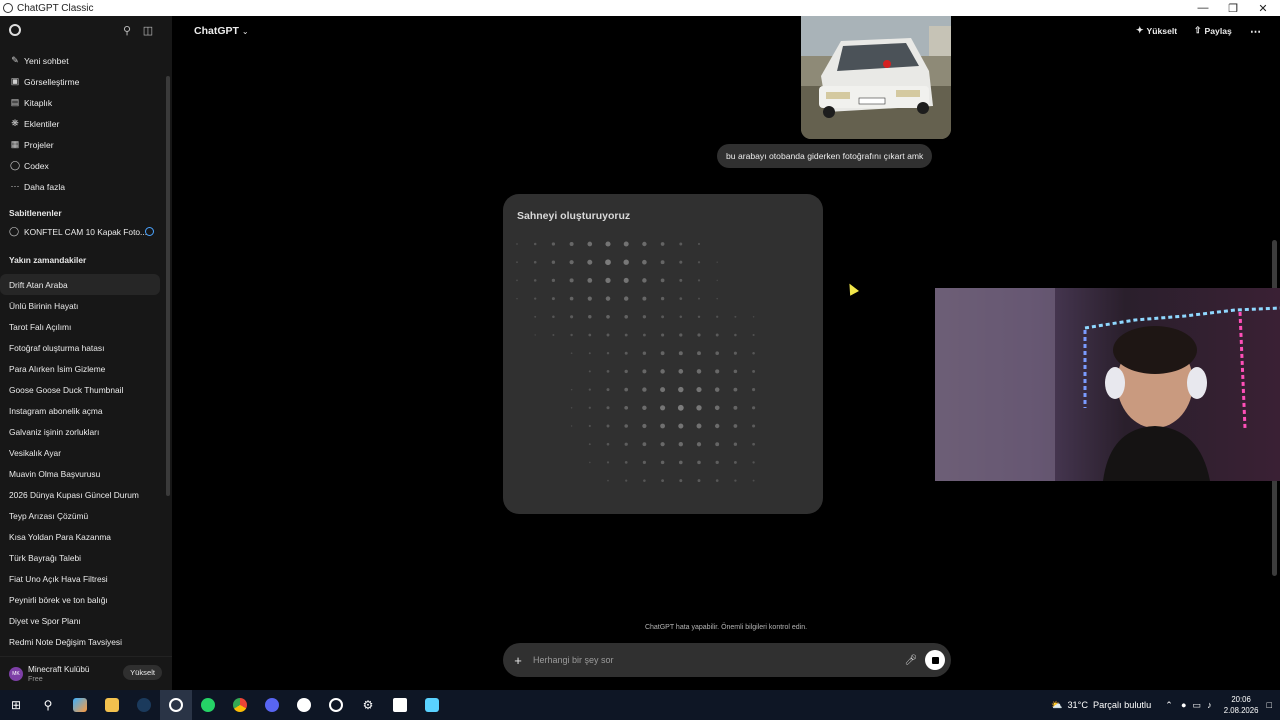 The height and width of the screenshot is (720, 1280). What do you see at coordinates (1269, 705) in the screenshot?
I see `notification-icon: □` at bounding box center [1269, 705].